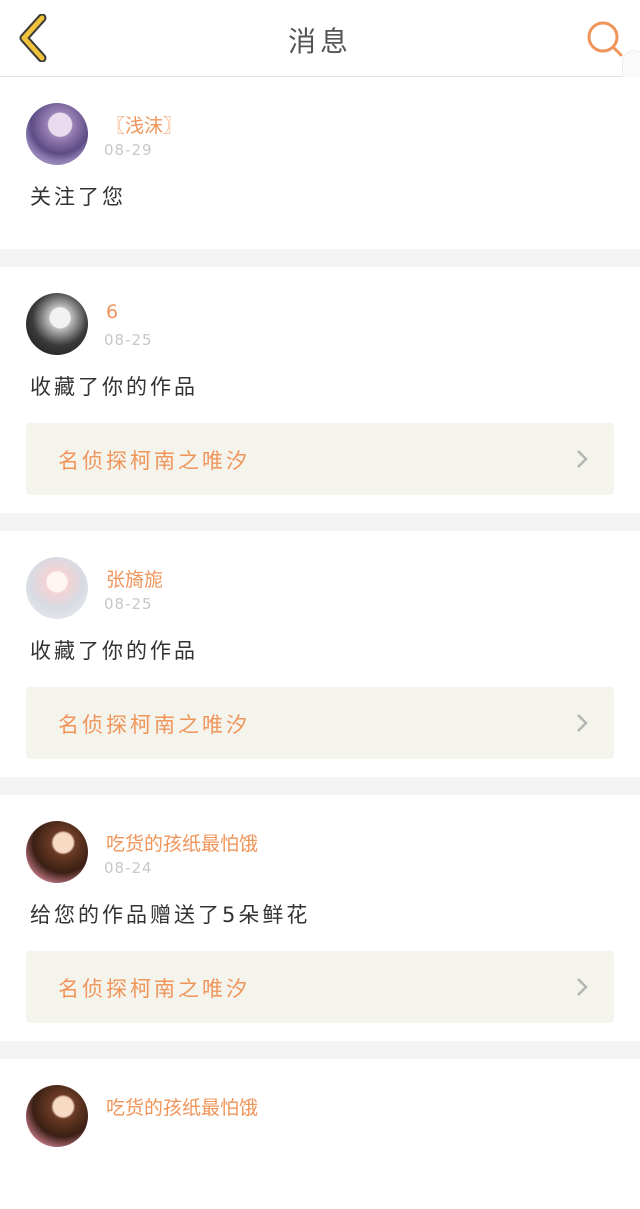  What do you see at coordinates (170, 915) in the screenshot?
I see `message-action-text: 给您的作品赠送了5朵鲜花` at bounding box center [170, 915].